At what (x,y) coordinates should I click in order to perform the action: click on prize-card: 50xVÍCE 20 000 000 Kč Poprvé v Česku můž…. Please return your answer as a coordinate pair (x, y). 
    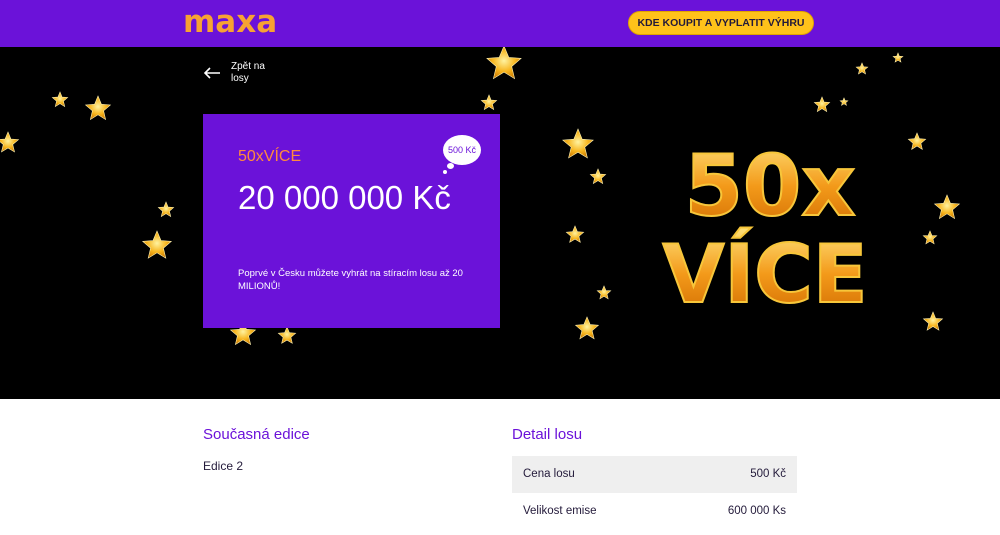
    Looking at the image, I should click on (351, 221).